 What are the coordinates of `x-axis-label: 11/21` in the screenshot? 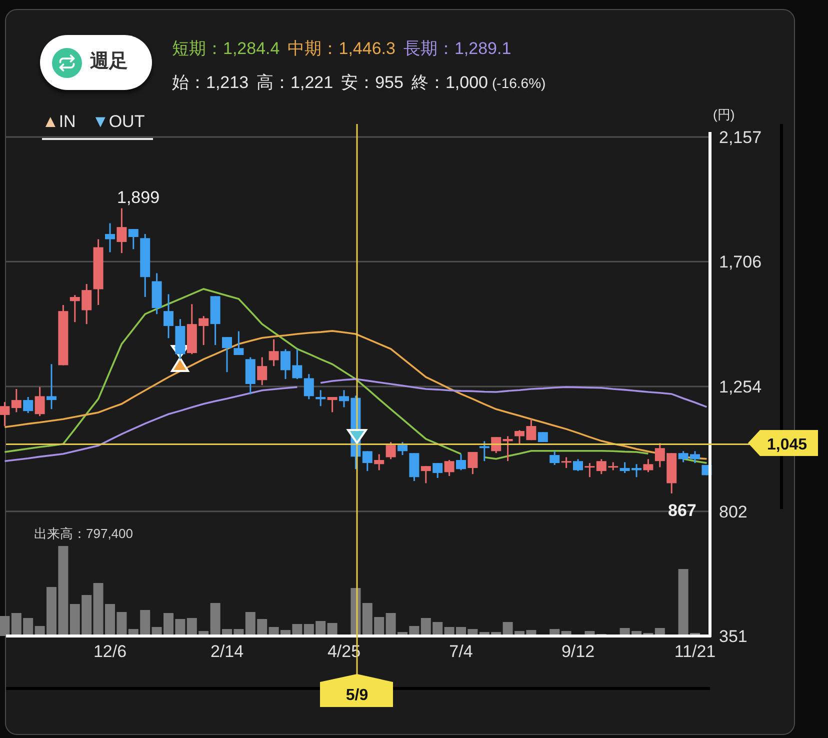 It's located at (695, 651).